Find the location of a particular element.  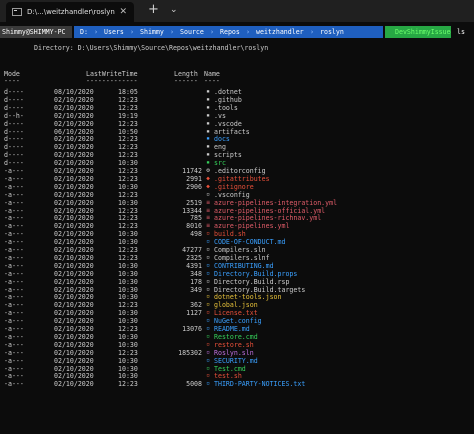

list-item: -a--- 02/10/2020 10:30 ▫ restore.sh is located at coordinates (237, 345).